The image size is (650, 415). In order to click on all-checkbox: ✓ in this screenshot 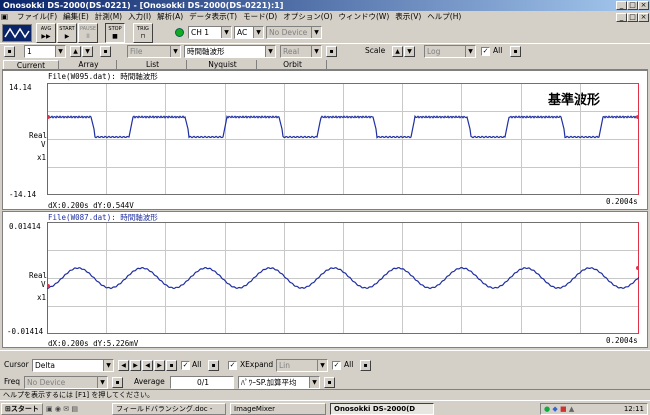, I will do `click(485, 51)`.